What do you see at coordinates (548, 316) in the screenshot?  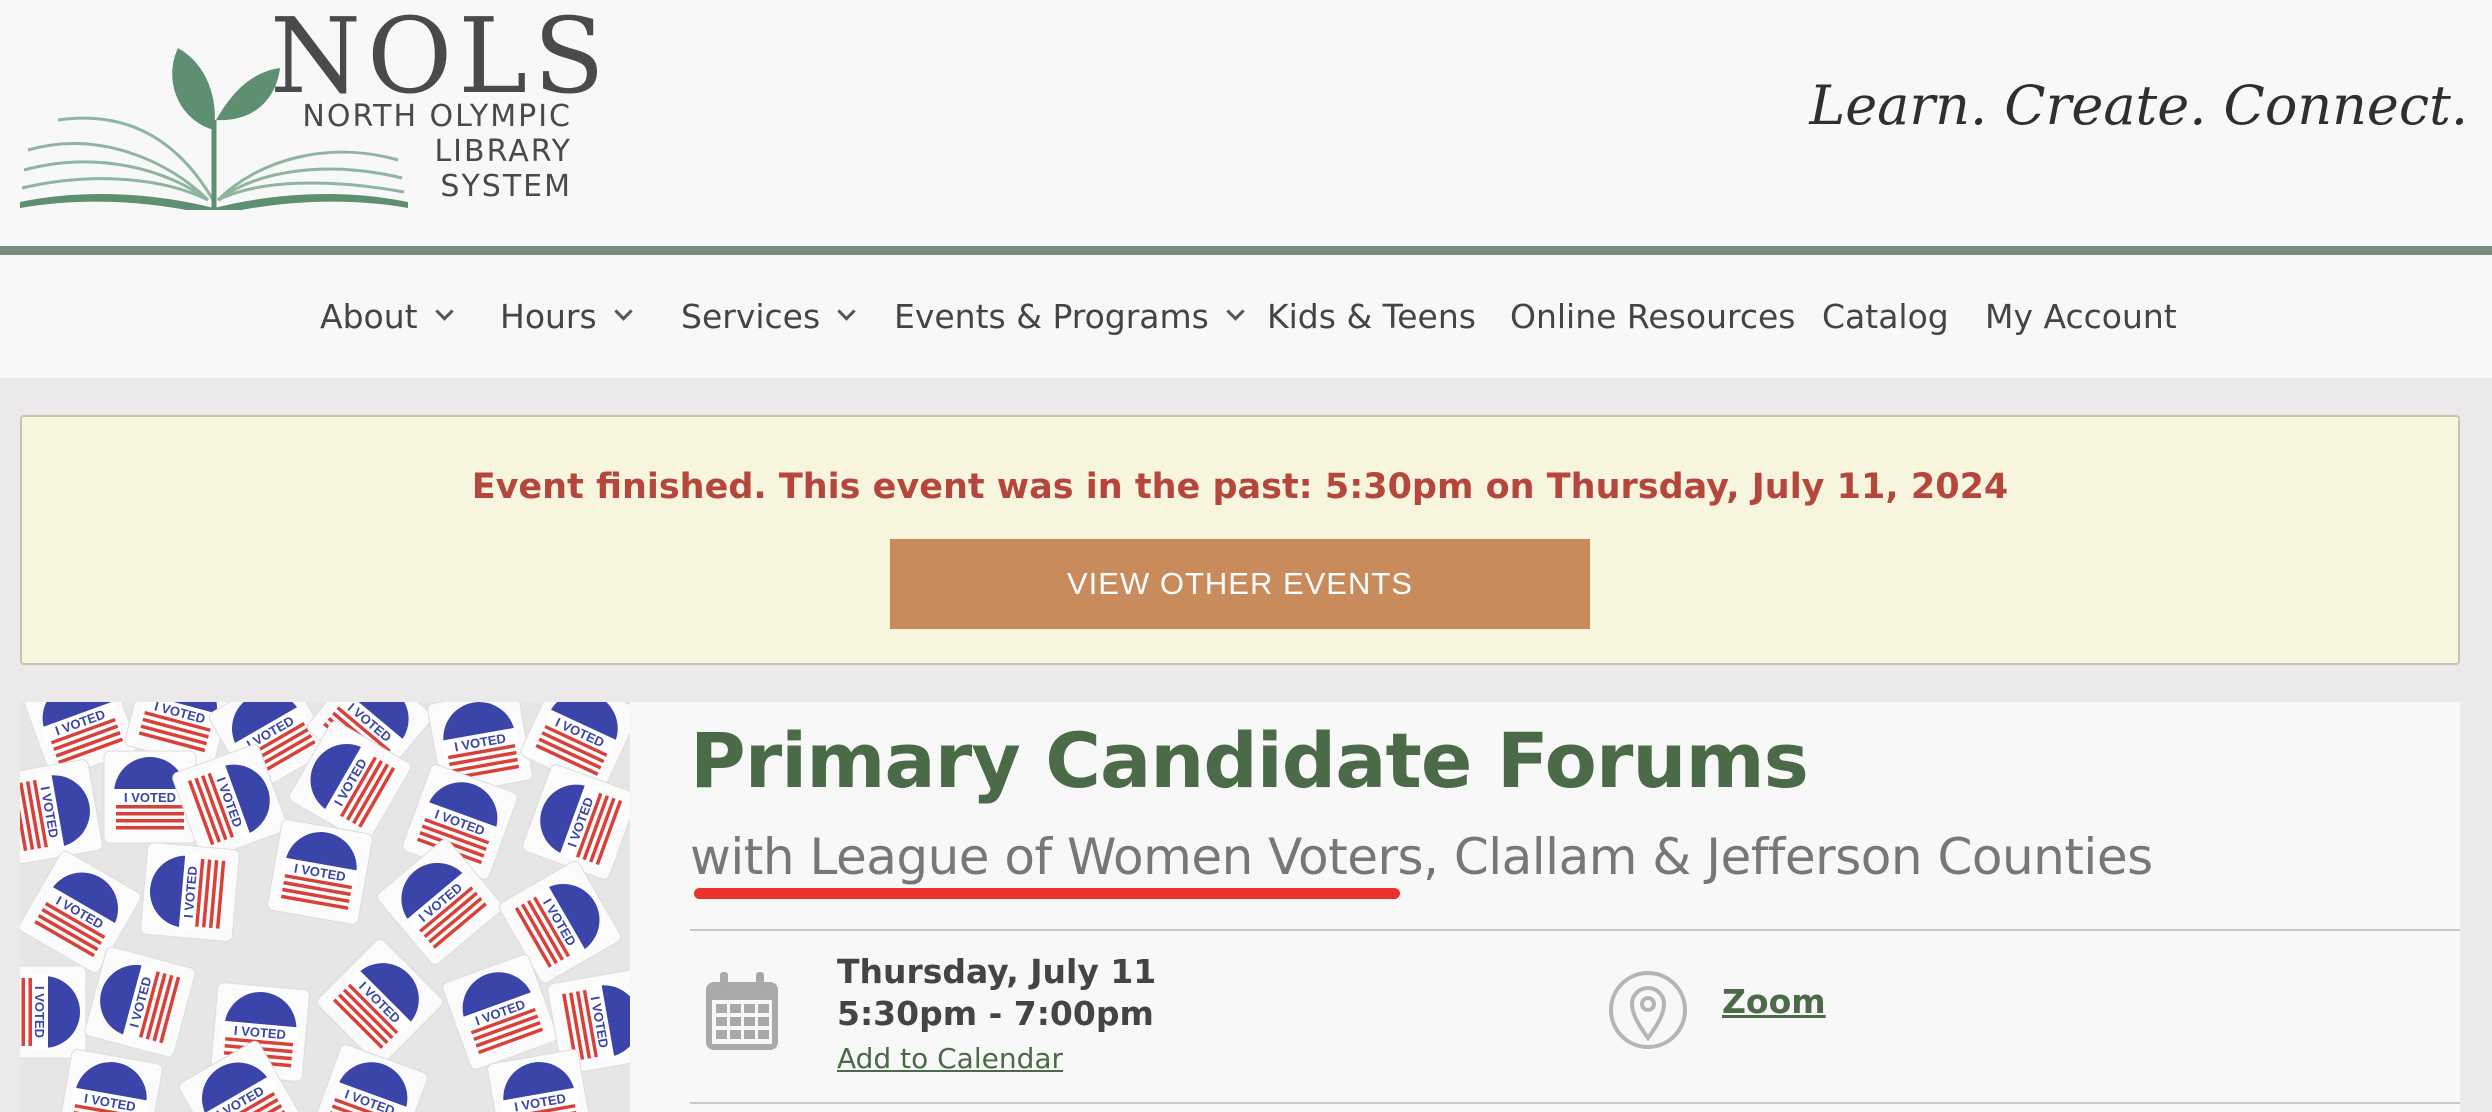 I see `nav-item-label: Hours` at bounding box center [548, 316].